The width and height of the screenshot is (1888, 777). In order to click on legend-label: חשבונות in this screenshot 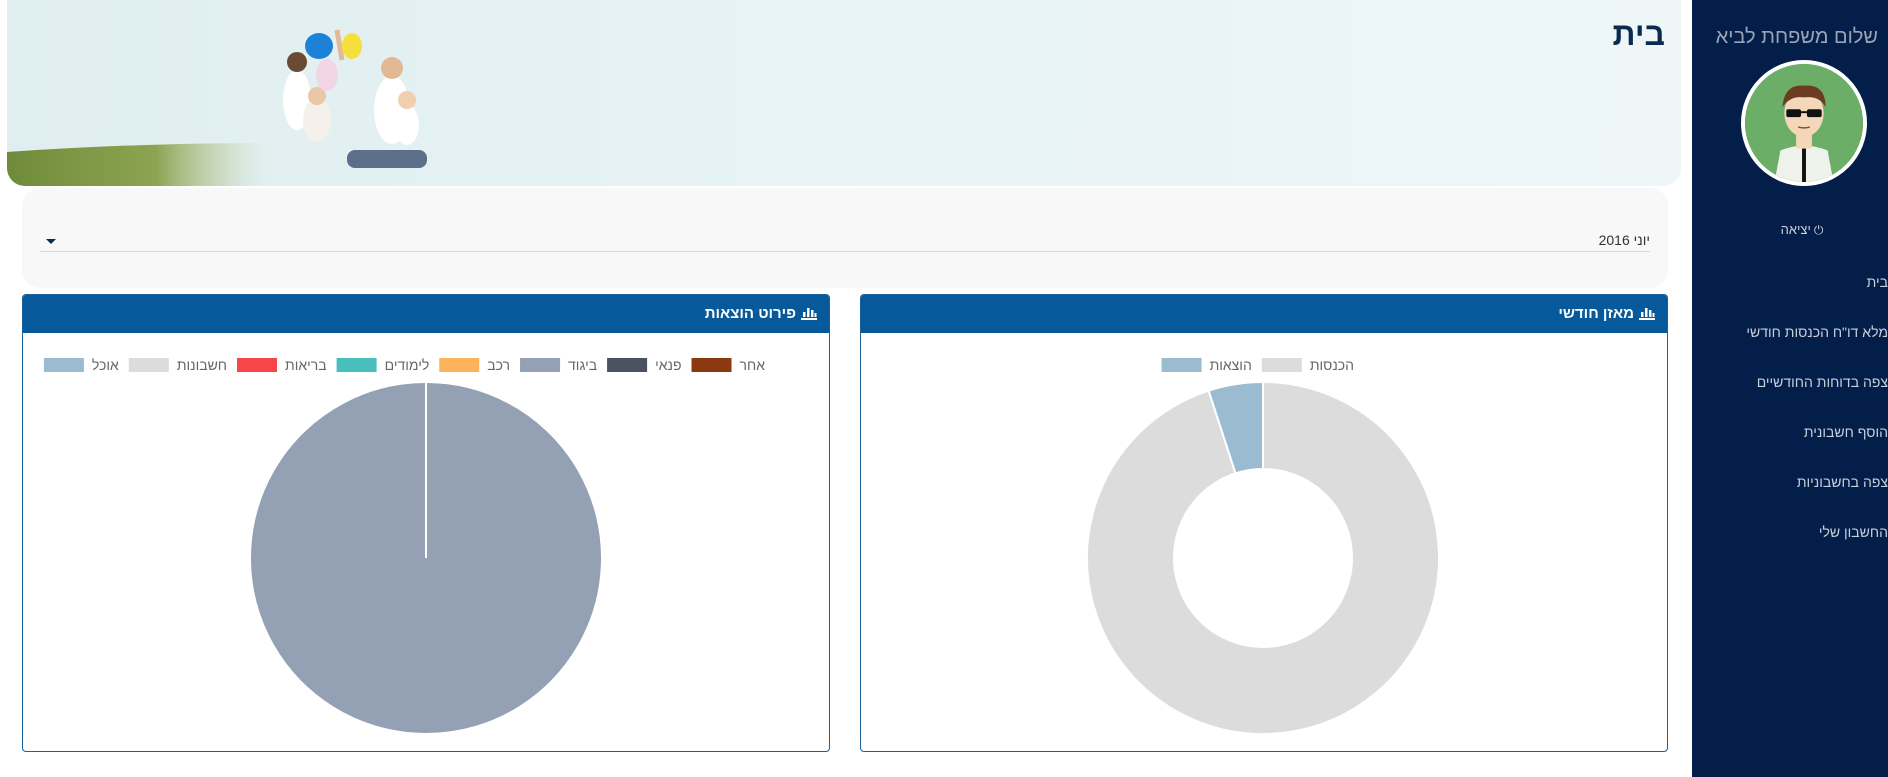, I will do `click(202, 365)`.